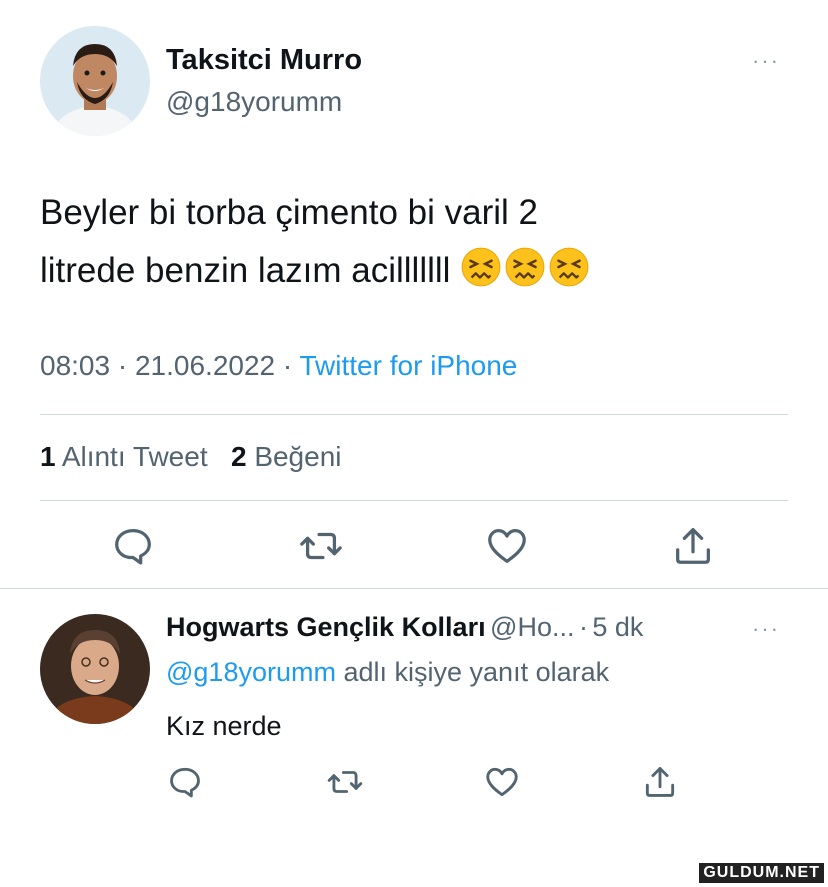  Describe the element at coordinates (617, 627) in the screenshot. I see `reply-time: 5 dk` at that location.